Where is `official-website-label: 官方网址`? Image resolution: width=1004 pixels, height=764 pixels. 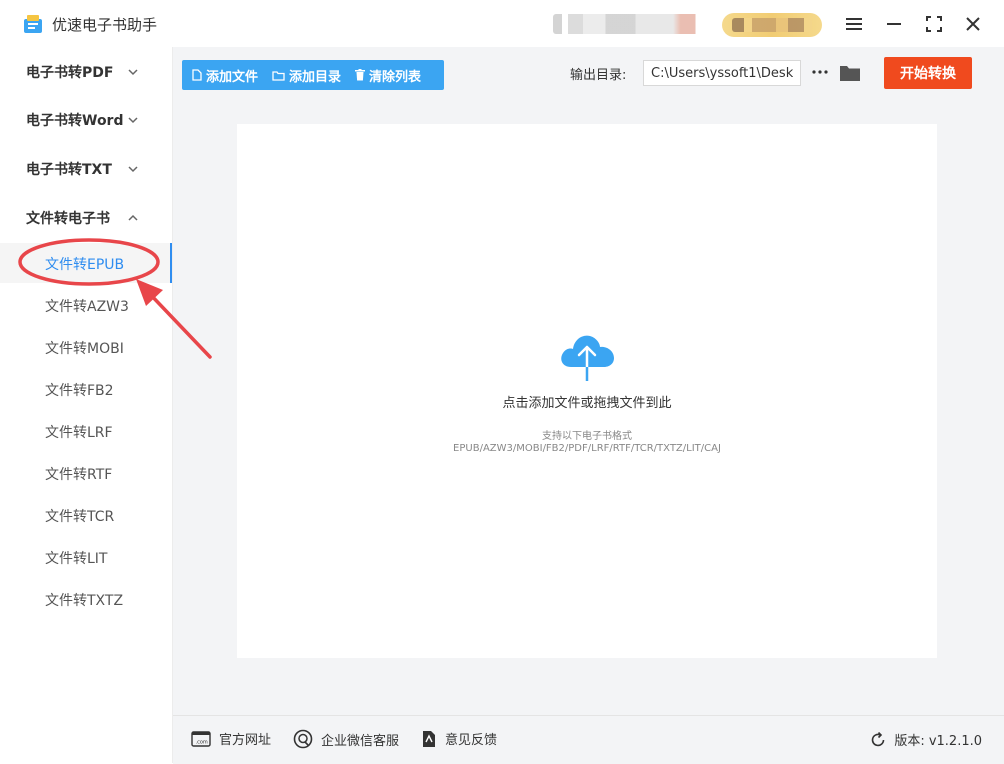
official-website-label: 官方网址 is located at coordinates (245, 740).